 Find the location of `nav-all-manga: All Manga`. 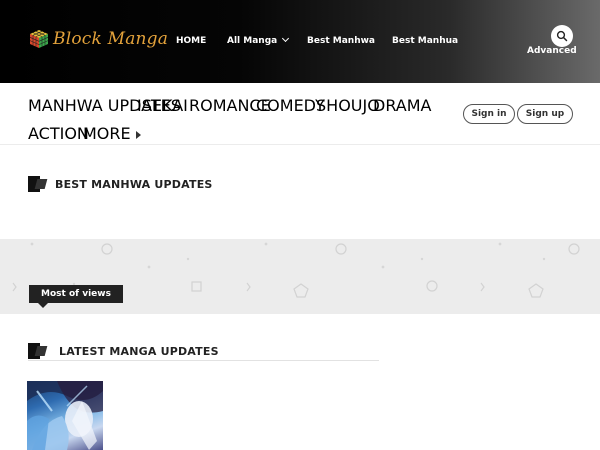

nav-all-manga: All Manga is located at coordinates (258, 40).